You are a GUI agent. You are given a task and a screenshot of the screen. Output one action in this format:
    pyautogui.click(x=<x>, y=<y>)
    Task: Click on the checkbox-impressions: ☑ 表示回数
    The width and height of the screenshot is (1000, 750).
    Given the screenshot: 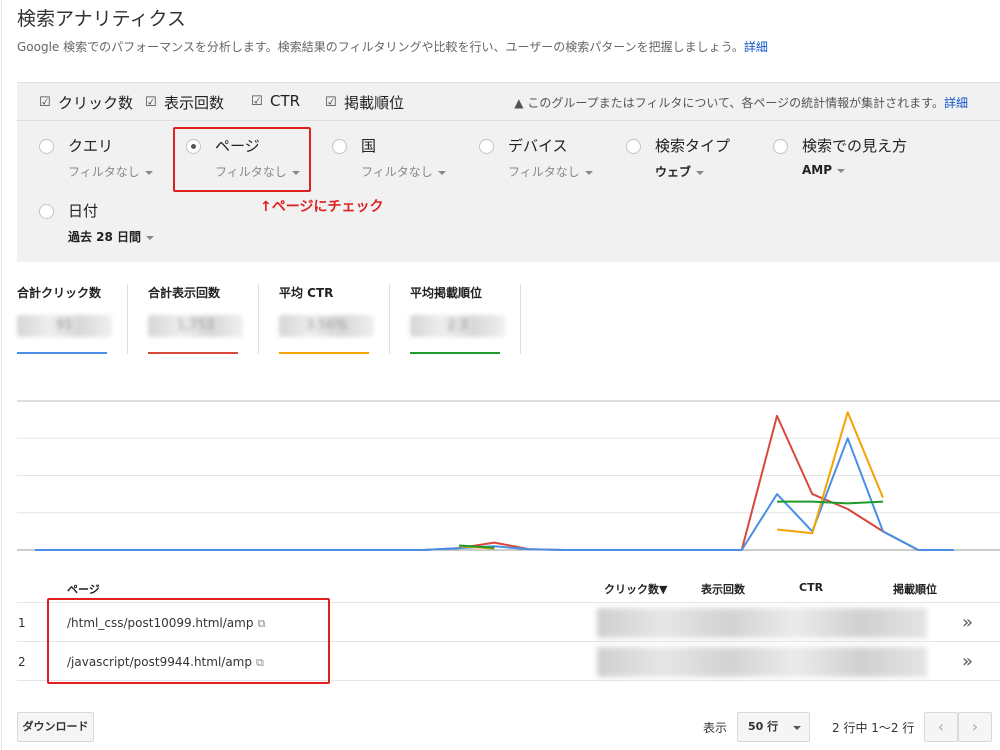 What is the action you would take?
    pyautogui.click(x=184, y=102)
    